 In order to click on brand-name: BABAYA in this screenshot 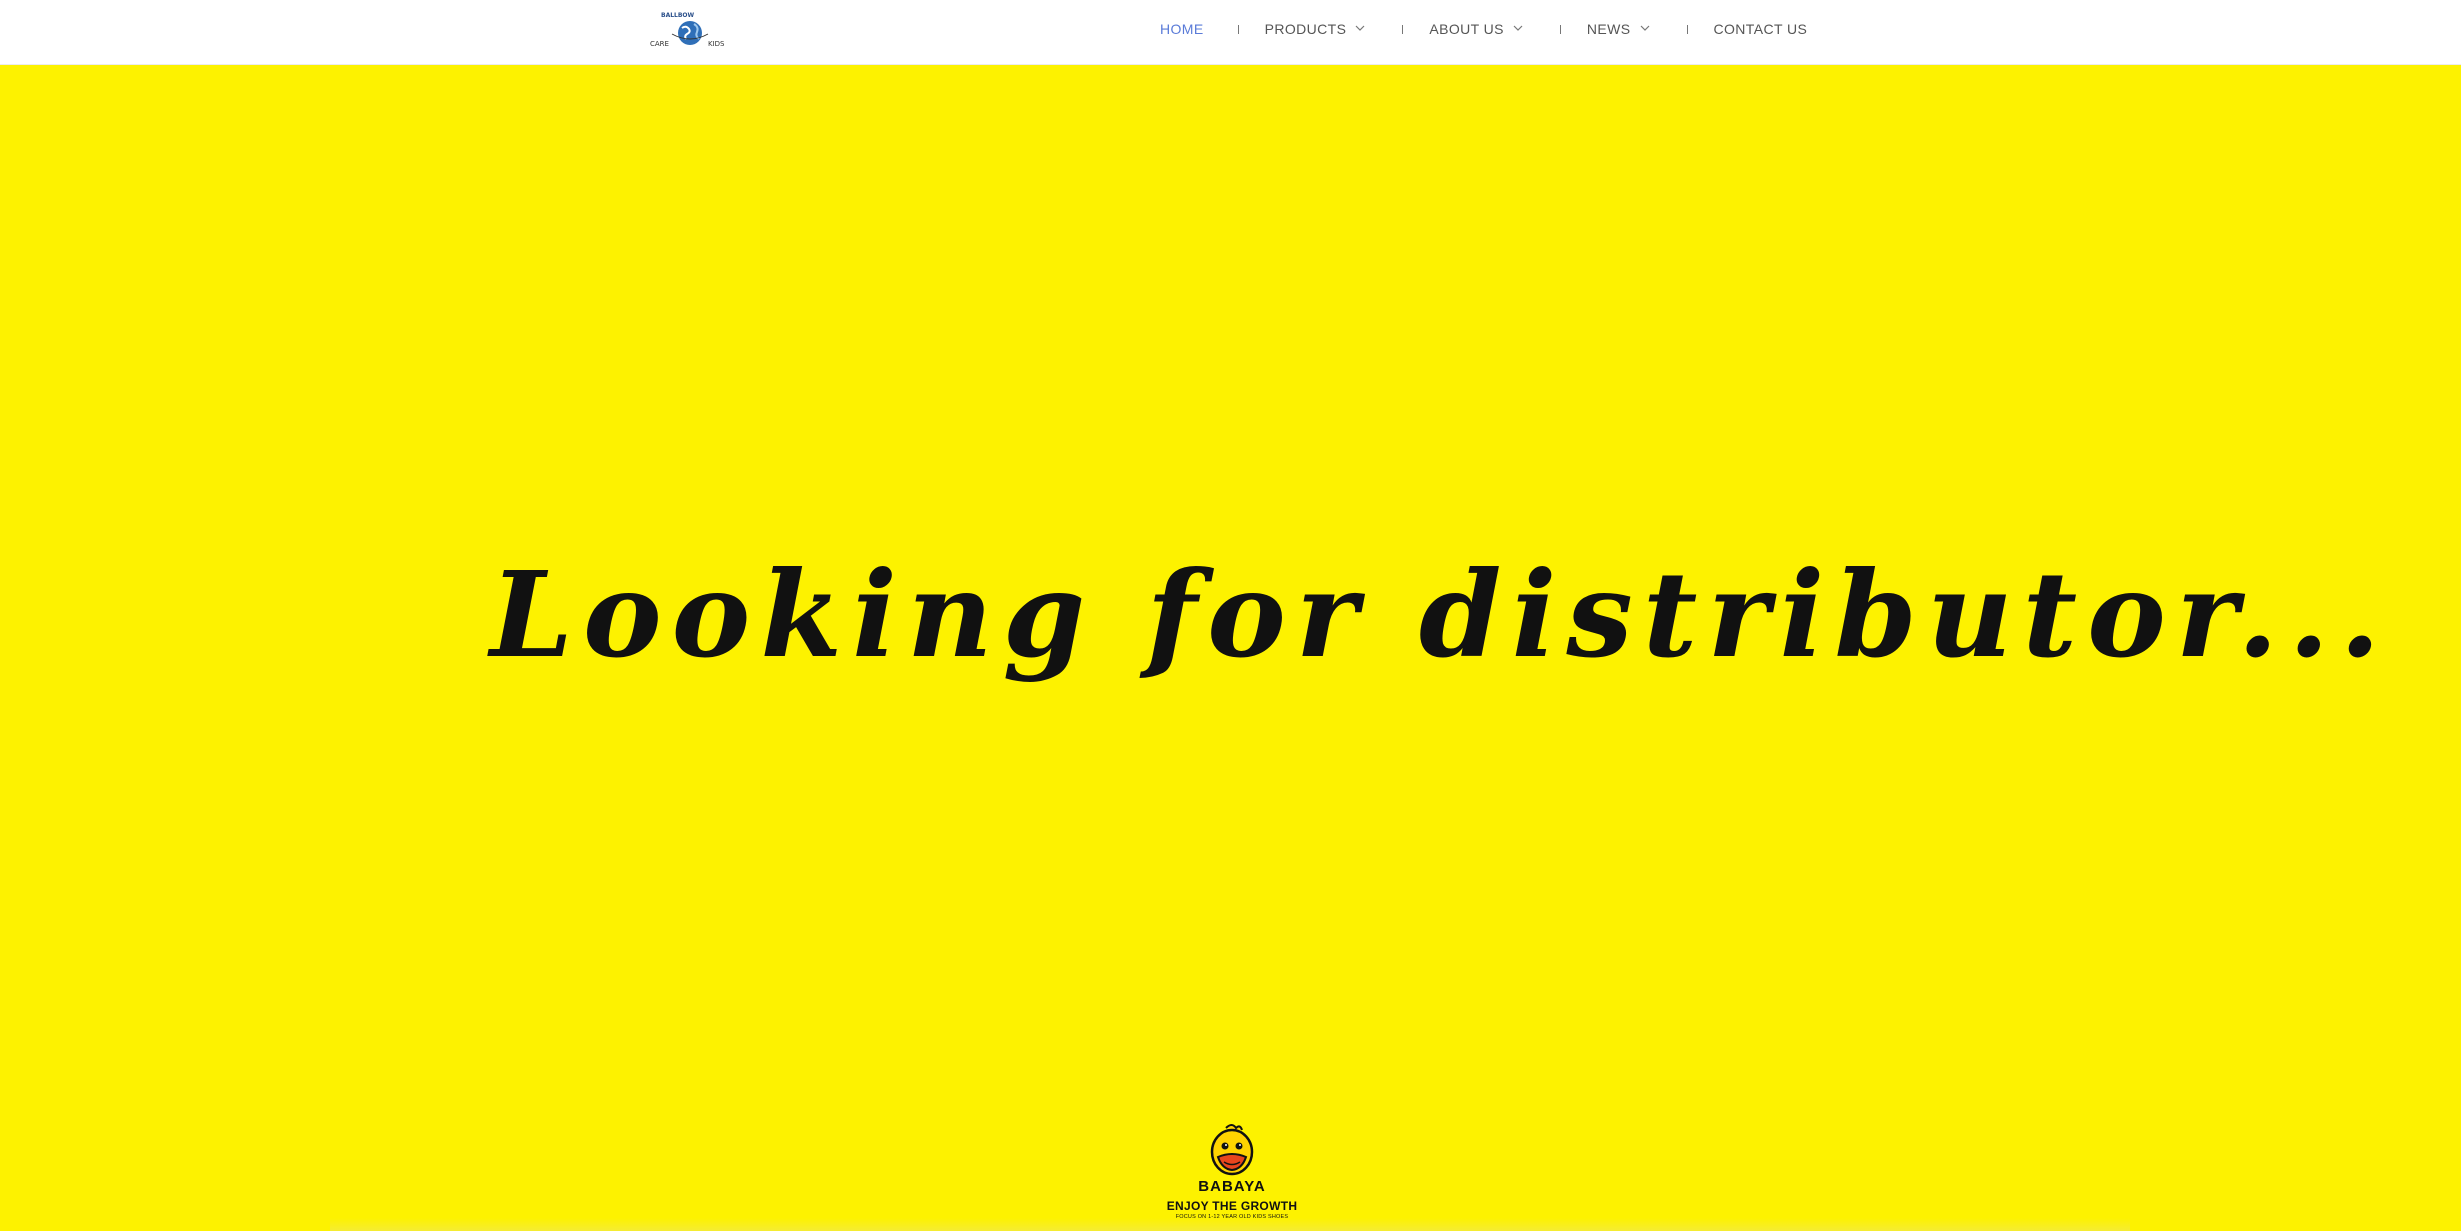, I will do `click(1232, 1186)`.